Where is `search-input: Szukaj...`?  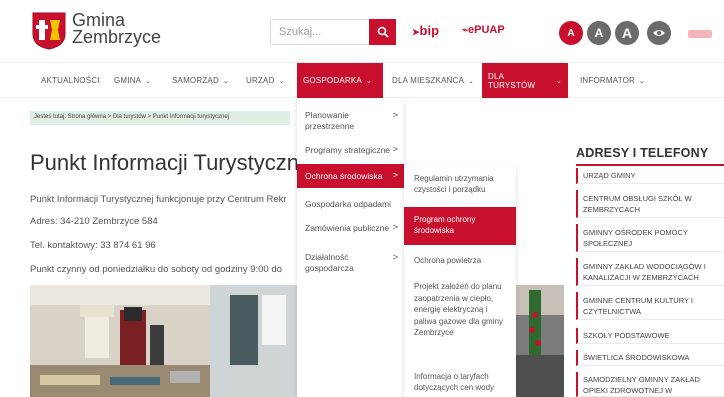
search-input: Szukaj... is located at coordinates (320, 32).